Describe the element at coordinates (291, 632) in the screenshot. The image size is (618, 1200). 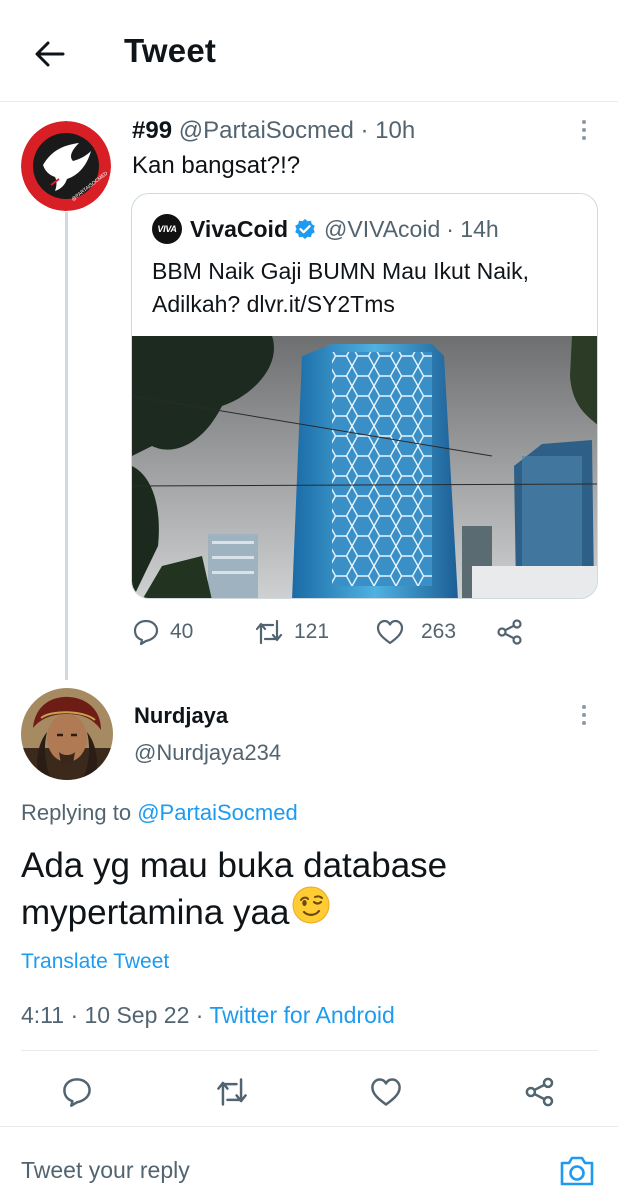
I see `retweet-button: 121` at that location.